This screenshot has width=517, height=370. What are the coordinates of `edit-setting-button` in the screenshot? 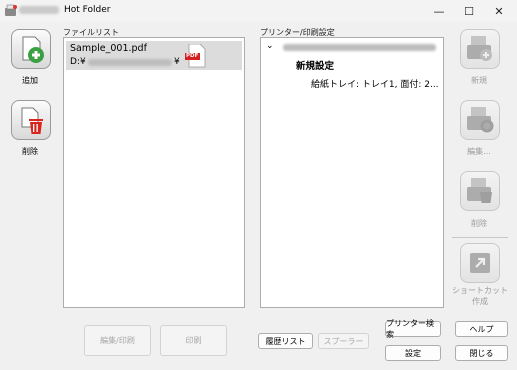 It's located at (480, 120).